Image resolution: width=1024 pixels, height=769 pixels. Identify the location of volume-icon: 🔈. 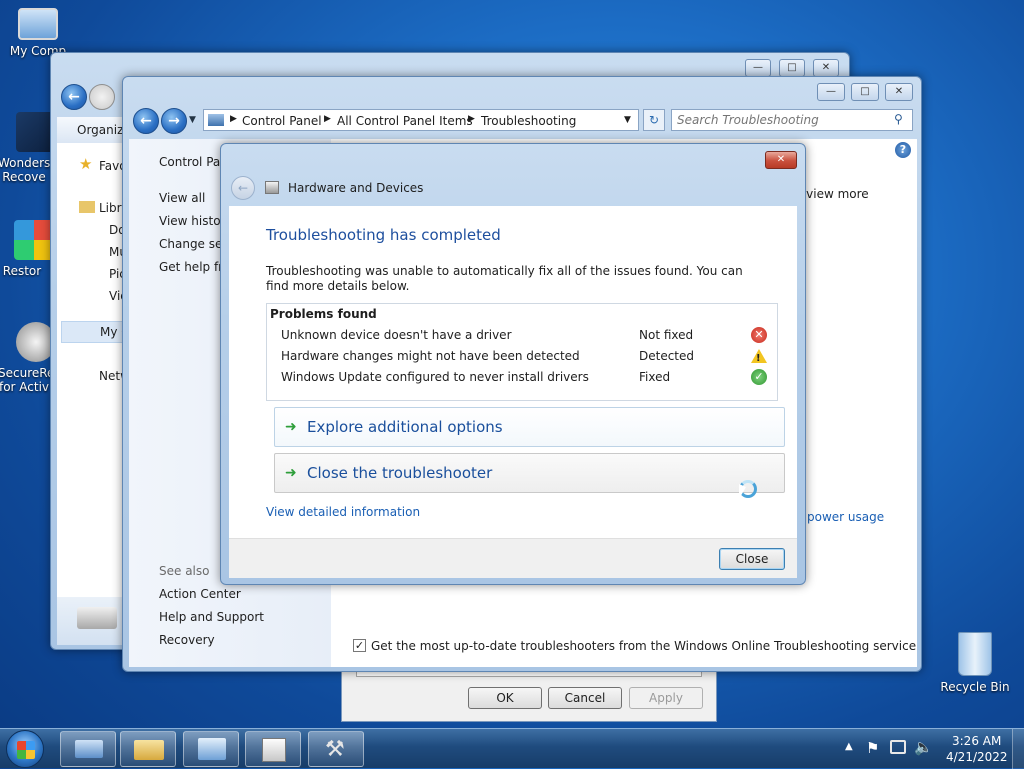
(923, 747).